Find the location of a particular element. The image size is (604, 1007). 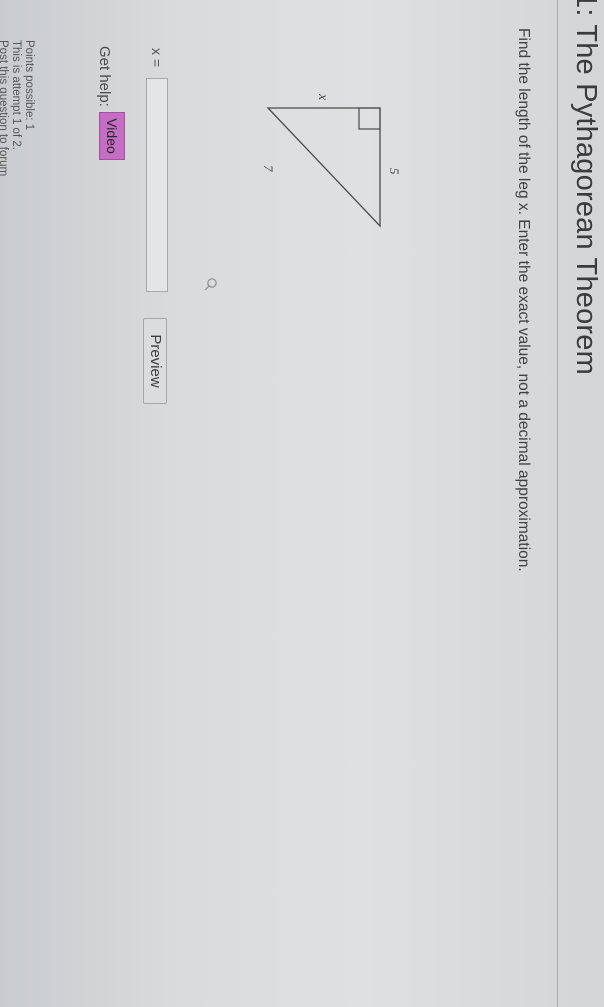

right-triangle-figure: x 7 5 is located at coordinates (303, 192).